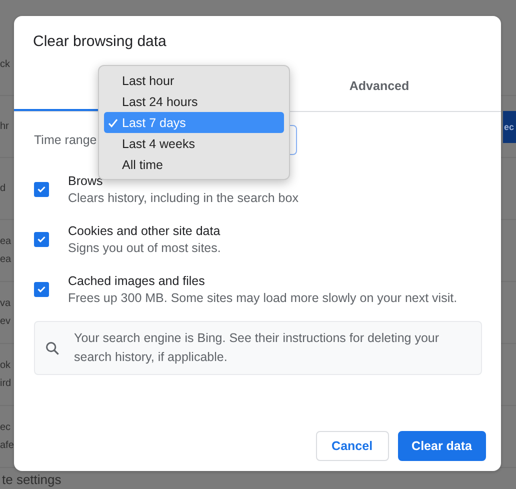 This screenshot has height=489, width=516. I want to click on option-label: Cached images and files, so click(136, 281).